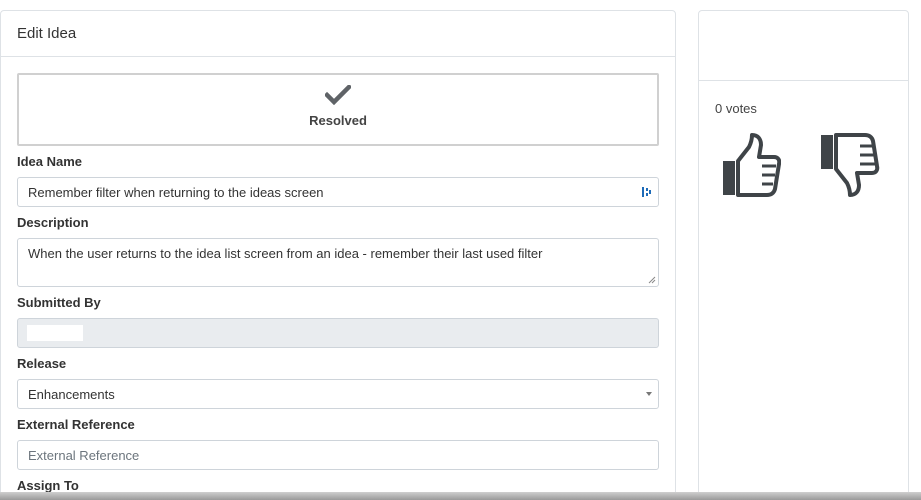 The image size is (921, 500). What do you see at coordinates (649, 394) in the screenshot?
I see `chevron-down-icon` at bounding box center [649, 394].